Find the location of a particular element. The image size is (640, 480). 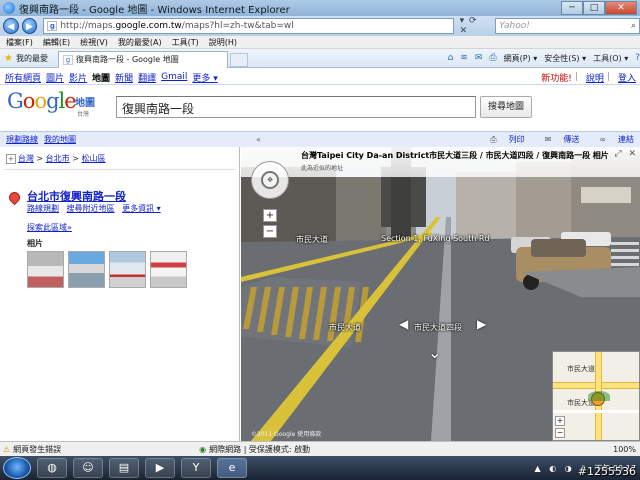

menu-view: 檢視(V) is located at coordinates (94, 42).